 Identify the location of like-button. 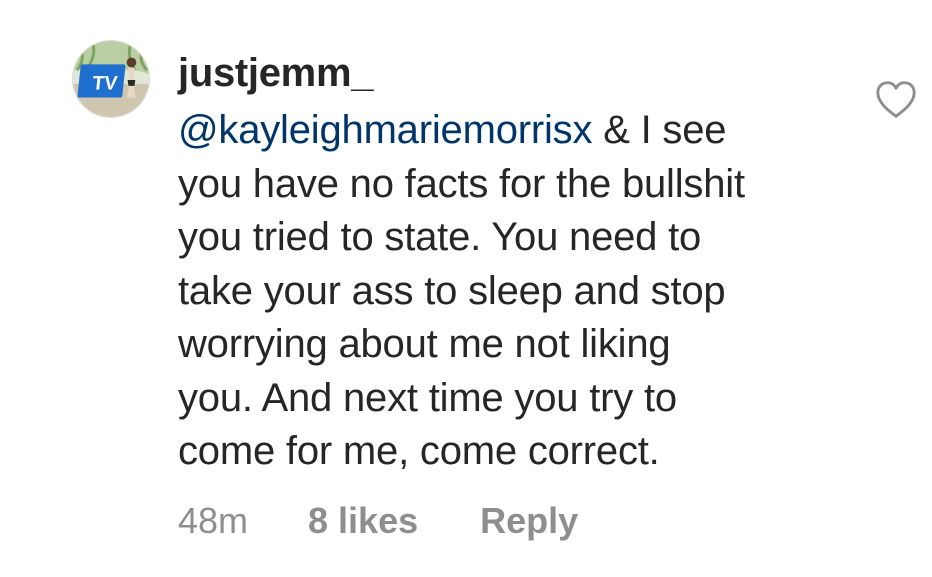
(896, 100).